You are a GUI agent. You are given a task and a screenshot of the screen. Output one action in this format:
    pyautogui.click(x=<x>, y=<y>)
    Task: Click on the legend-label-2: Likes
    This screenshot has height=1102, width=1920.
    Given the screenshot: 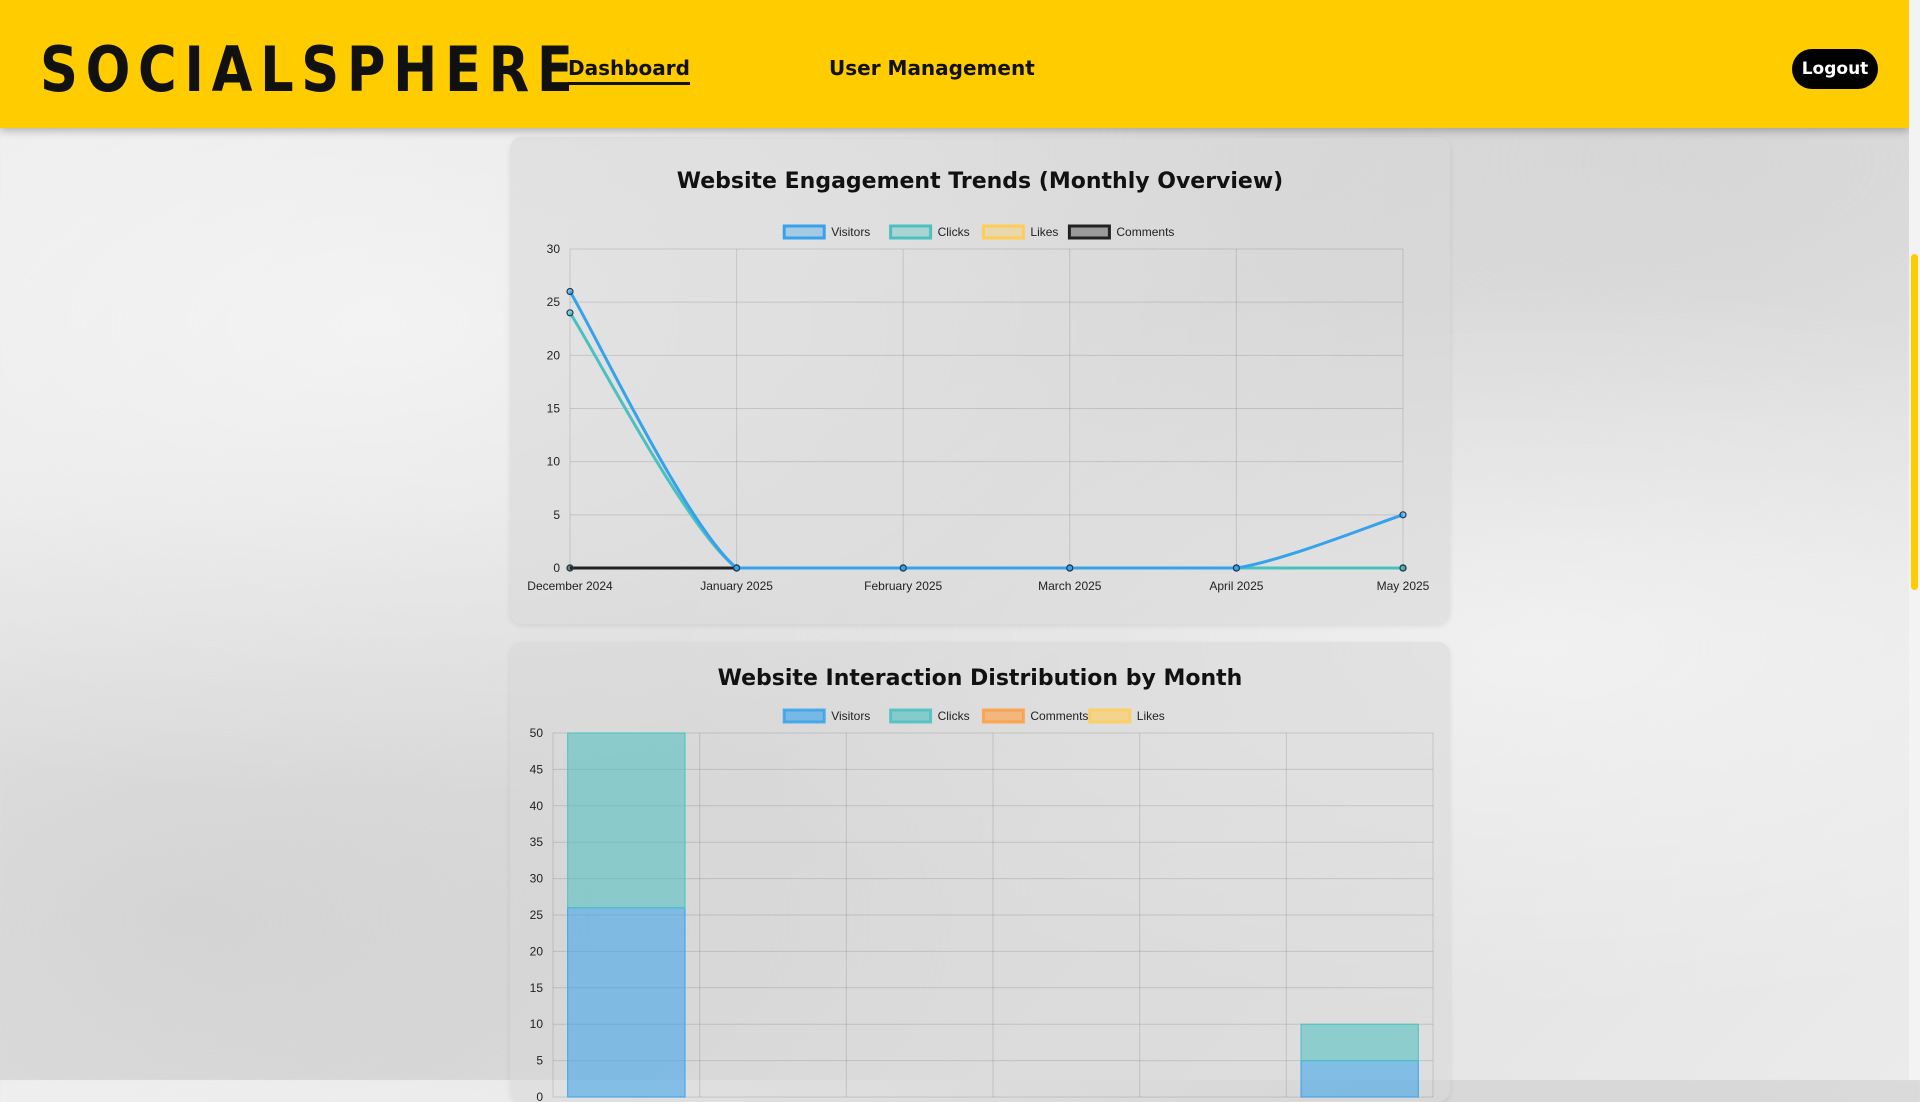 What is the action you would take?
    pyautogui.click(x=1044, y=232)
    